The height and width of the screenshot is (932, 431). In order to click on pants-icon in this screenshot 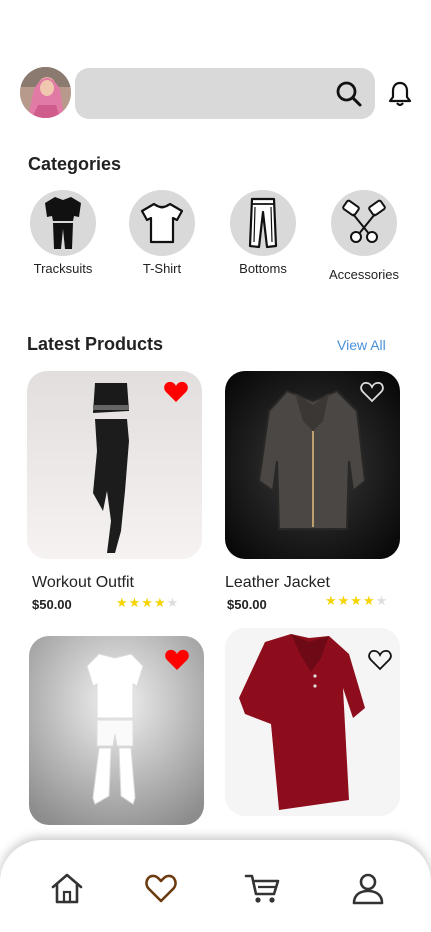, I will do `click(263, 223)`.